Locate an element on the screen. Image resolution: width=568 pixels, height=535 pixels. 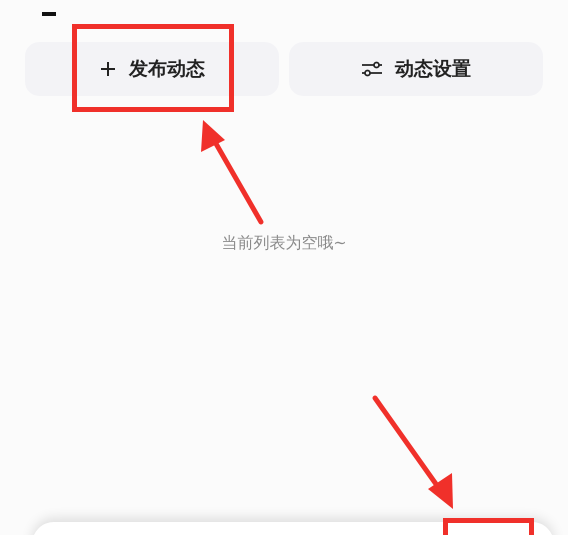
settings-button: 动态设置 is located at coordinates (416, 69).